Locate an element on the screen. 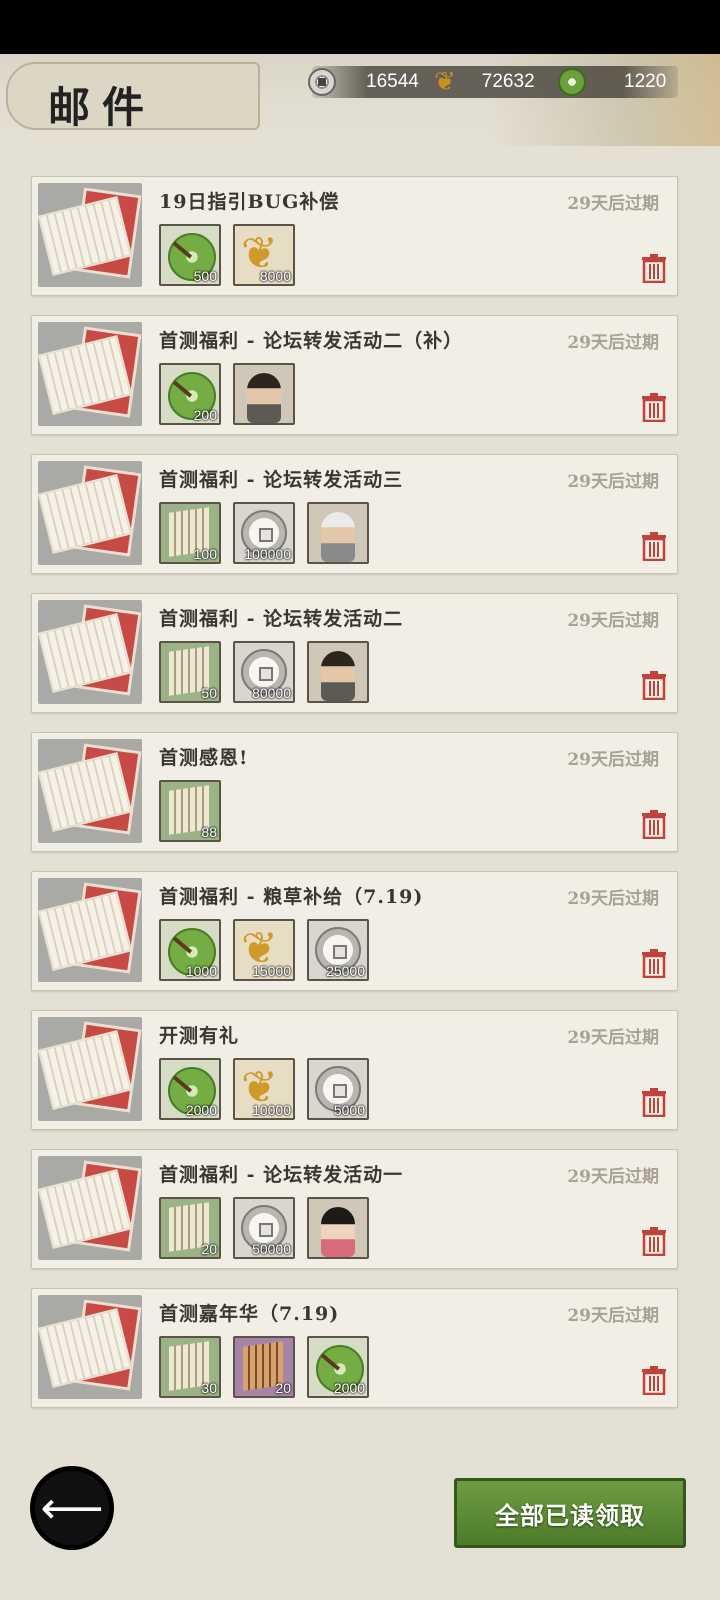 Image resolution: width=720 pixels, height=1600 pixels. mail-item: 开测有礼 29天后过期 2000 ❦ 10000 5000 is located at coordinates (354, 1070).